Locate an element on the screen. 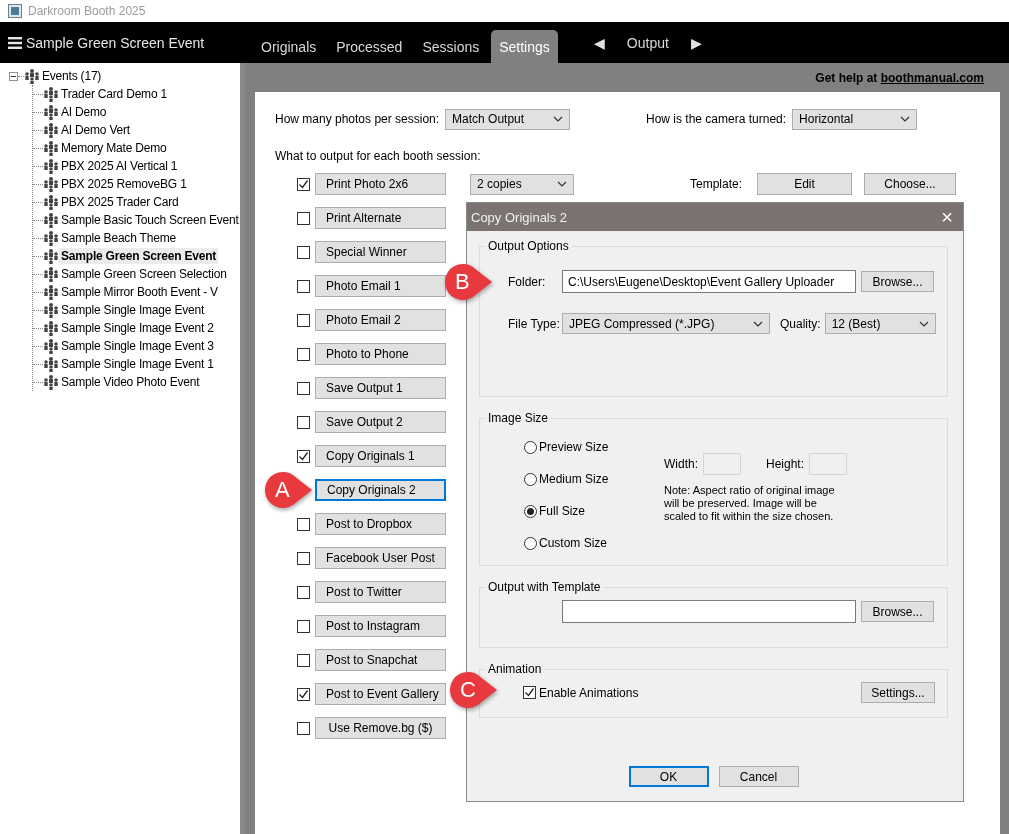  tree-item: Sample Single Image Event 1 is located at coordinates (137, 364).